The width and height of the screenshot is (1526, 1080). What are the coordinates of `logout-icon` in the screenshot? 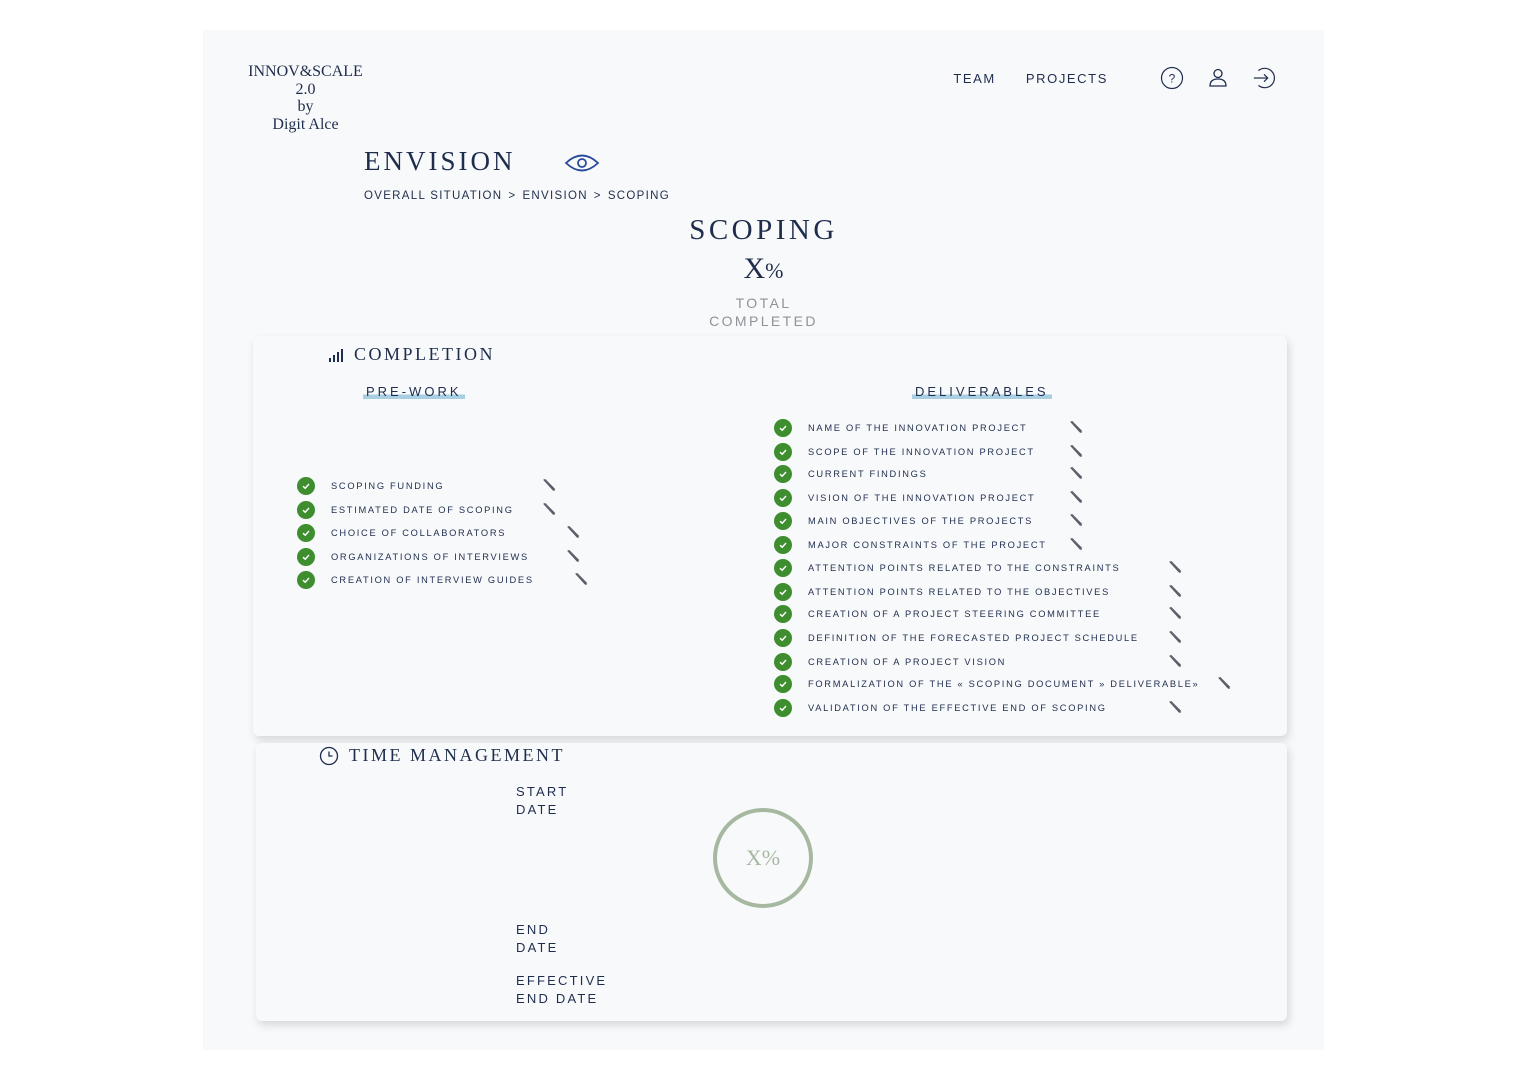 It's located at (1264, 78).